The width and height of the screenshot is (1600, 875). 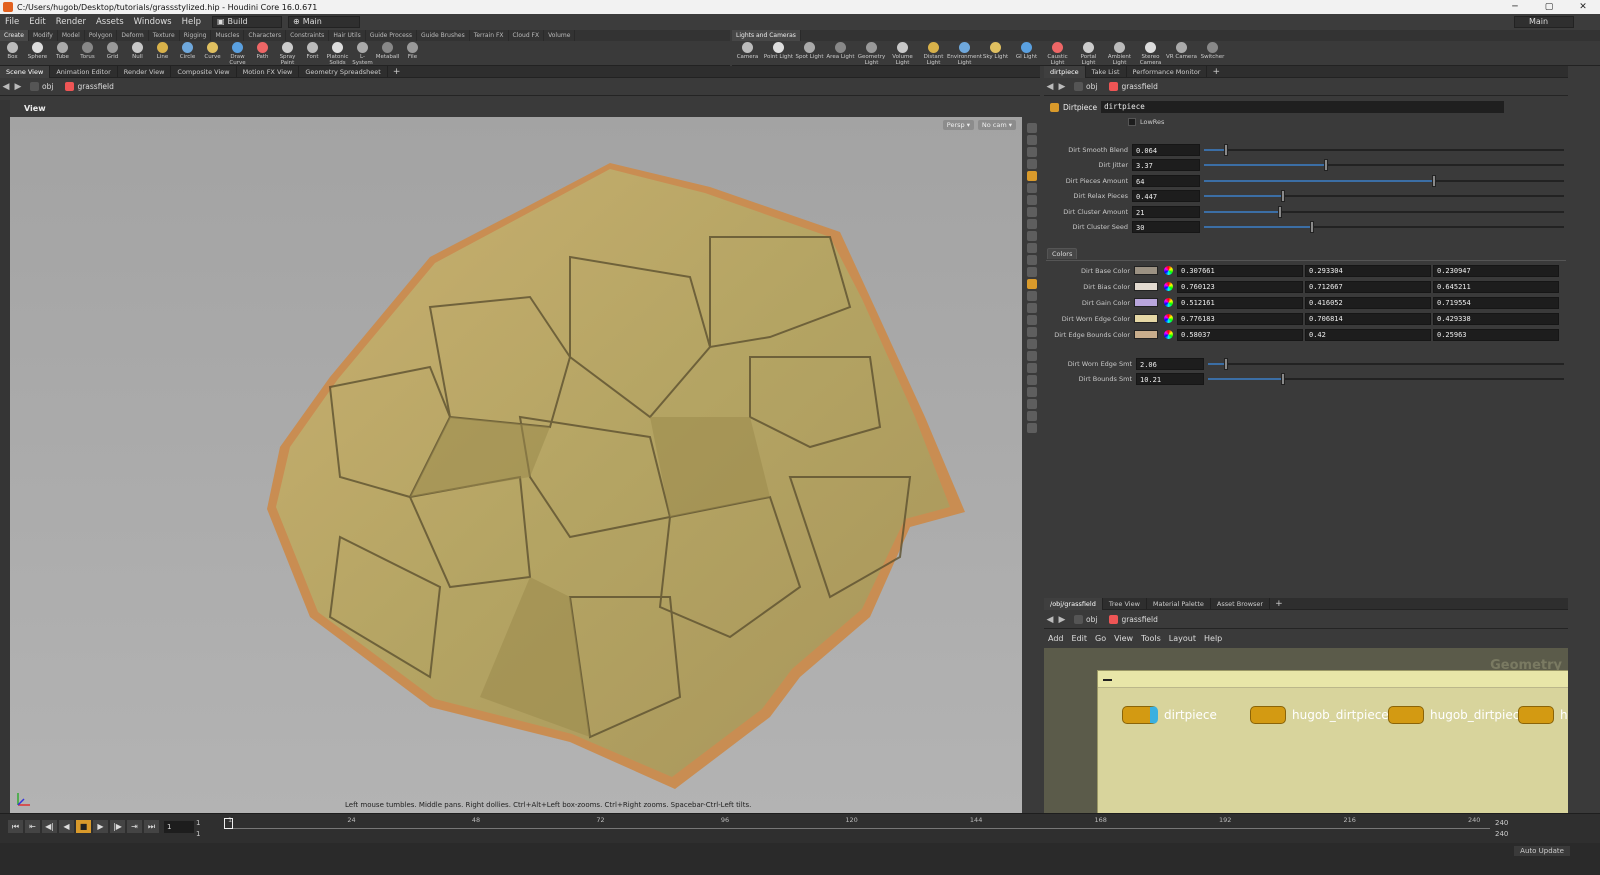 I want to click on desktop-dropdown: ▣ Build, so click(x=246, y=22).